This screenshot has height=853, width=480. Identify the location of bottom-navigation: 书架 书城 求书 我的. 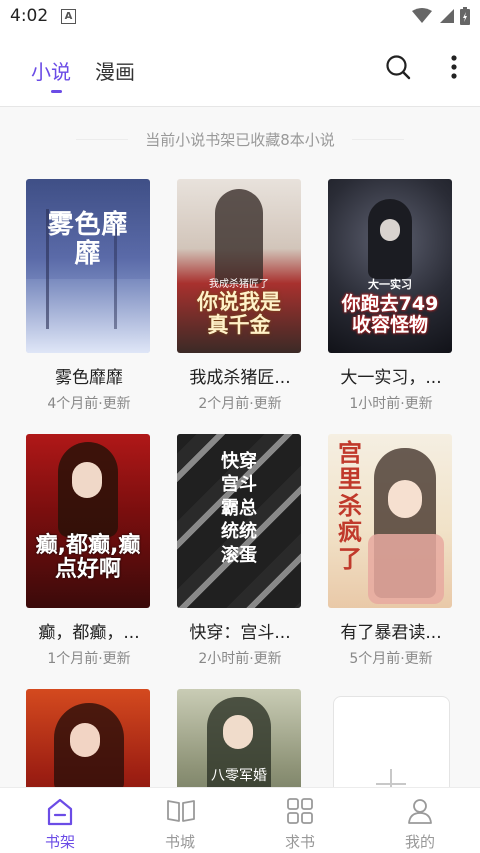
(240, 820).